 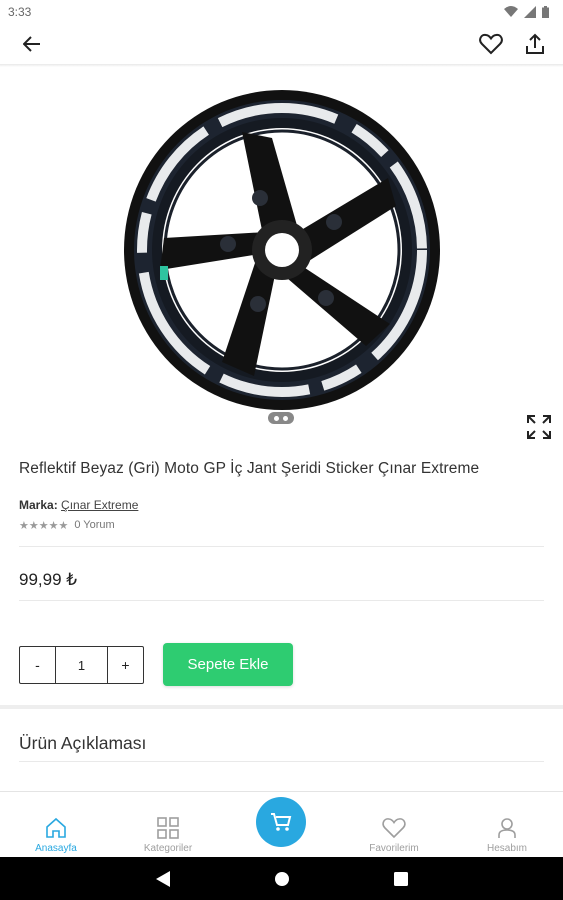 I want to click on back-button, so click(x=32, y=44).